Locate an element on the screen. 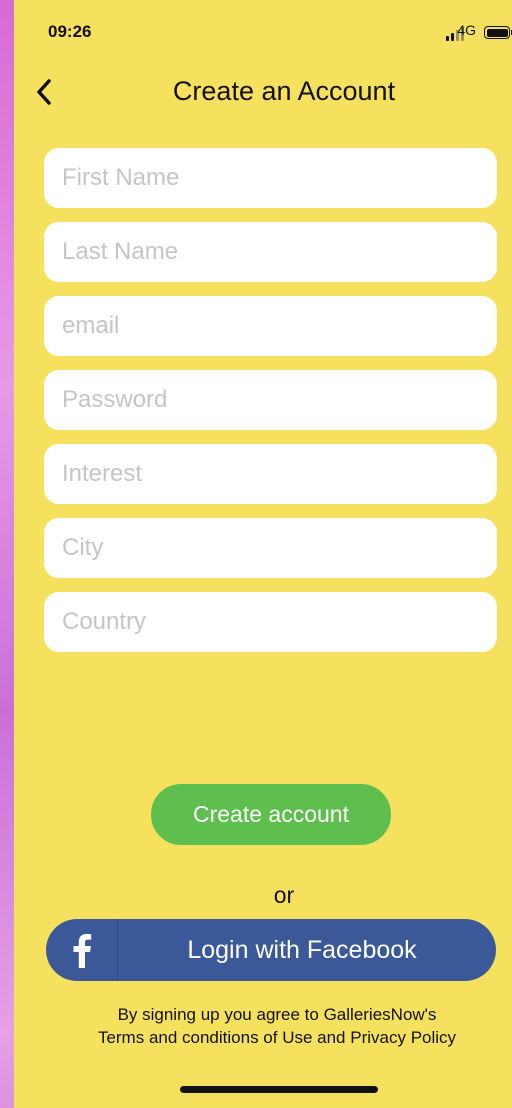 The width and height of the screenshot is (512, 1108). country-field is located at coordinates (270, 622).